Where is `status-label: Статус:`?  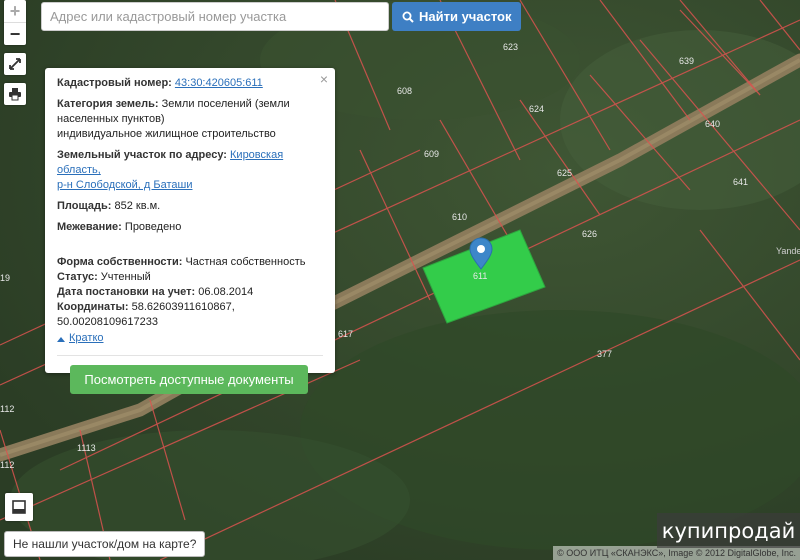 status-label: Статус: is located at coordinates (77, 277).